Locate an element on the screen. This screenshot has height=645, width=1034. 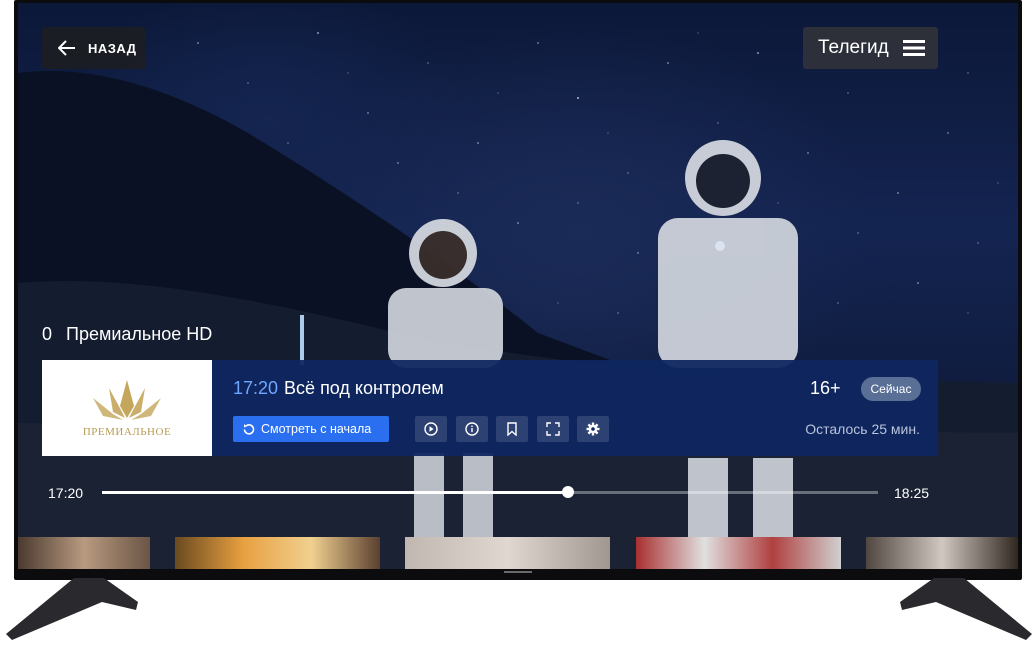
age-rating: 16+ is located at coordinates (825, 388).